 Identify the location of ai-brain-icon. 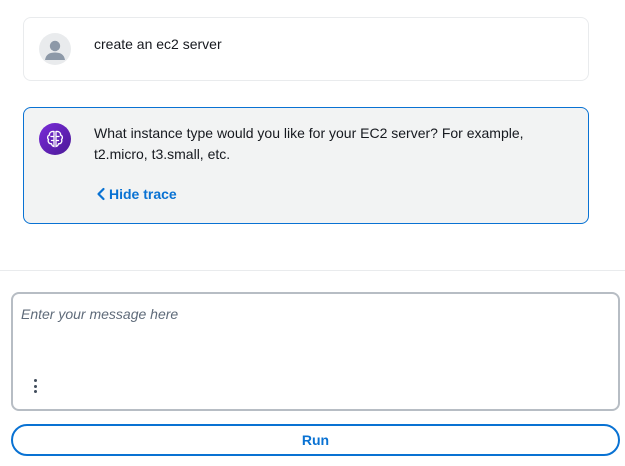
(55, 139).